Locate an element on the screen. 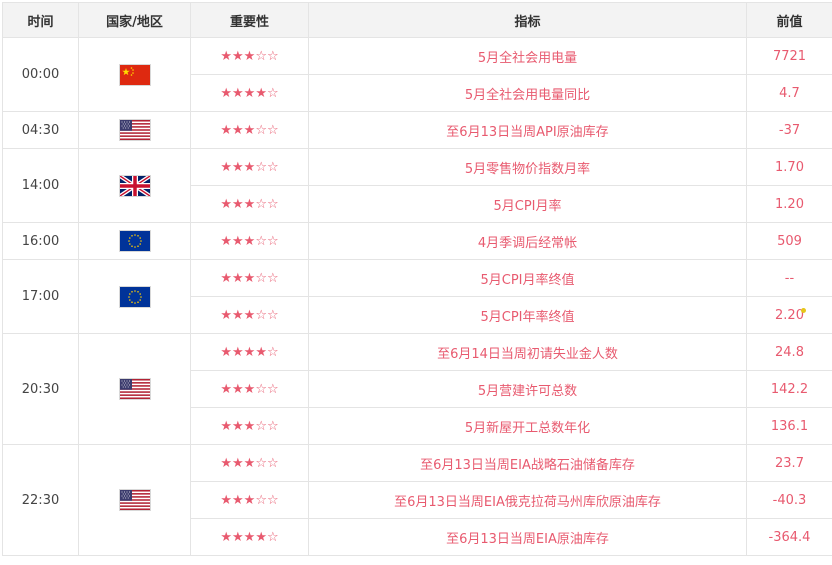 This screenshot has height=565, width=832. previous-value: -364.4 is located at coordinates (789, 537).